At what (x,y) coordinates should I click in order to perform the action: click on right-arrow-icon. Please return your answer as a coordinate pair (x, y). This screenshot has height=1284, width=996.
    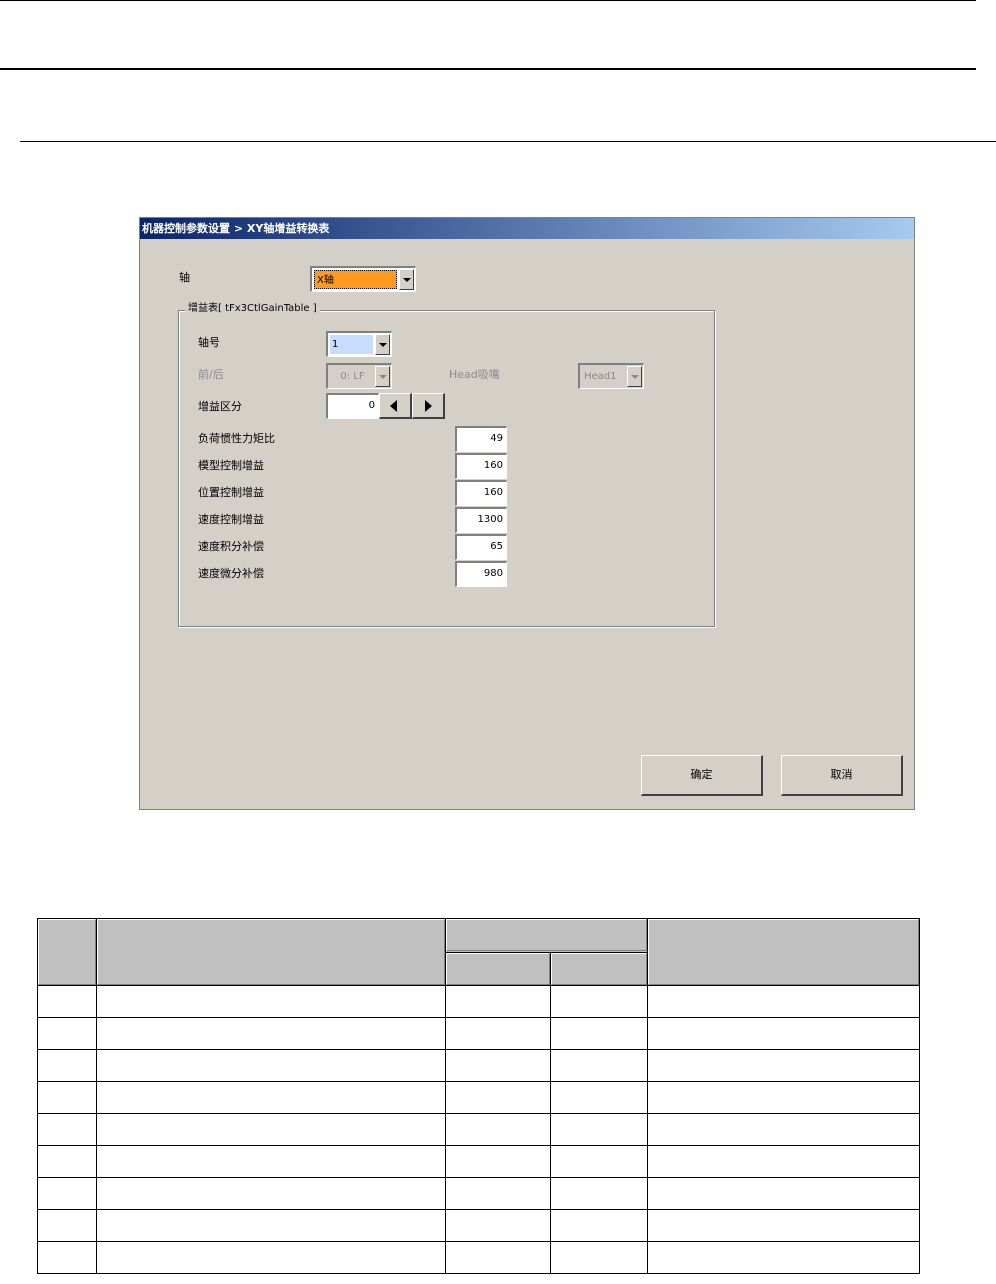
    Looking at the image, I should click on (428, 406).